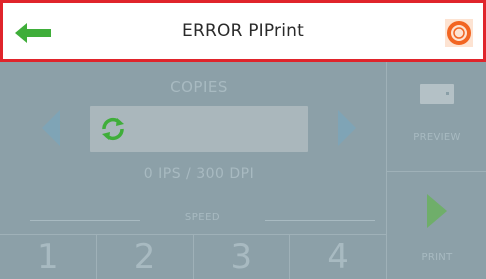 This screenshot has height=279, width=486. I want to click on speed-selector: 1 2 3 4, so click(193, 256).